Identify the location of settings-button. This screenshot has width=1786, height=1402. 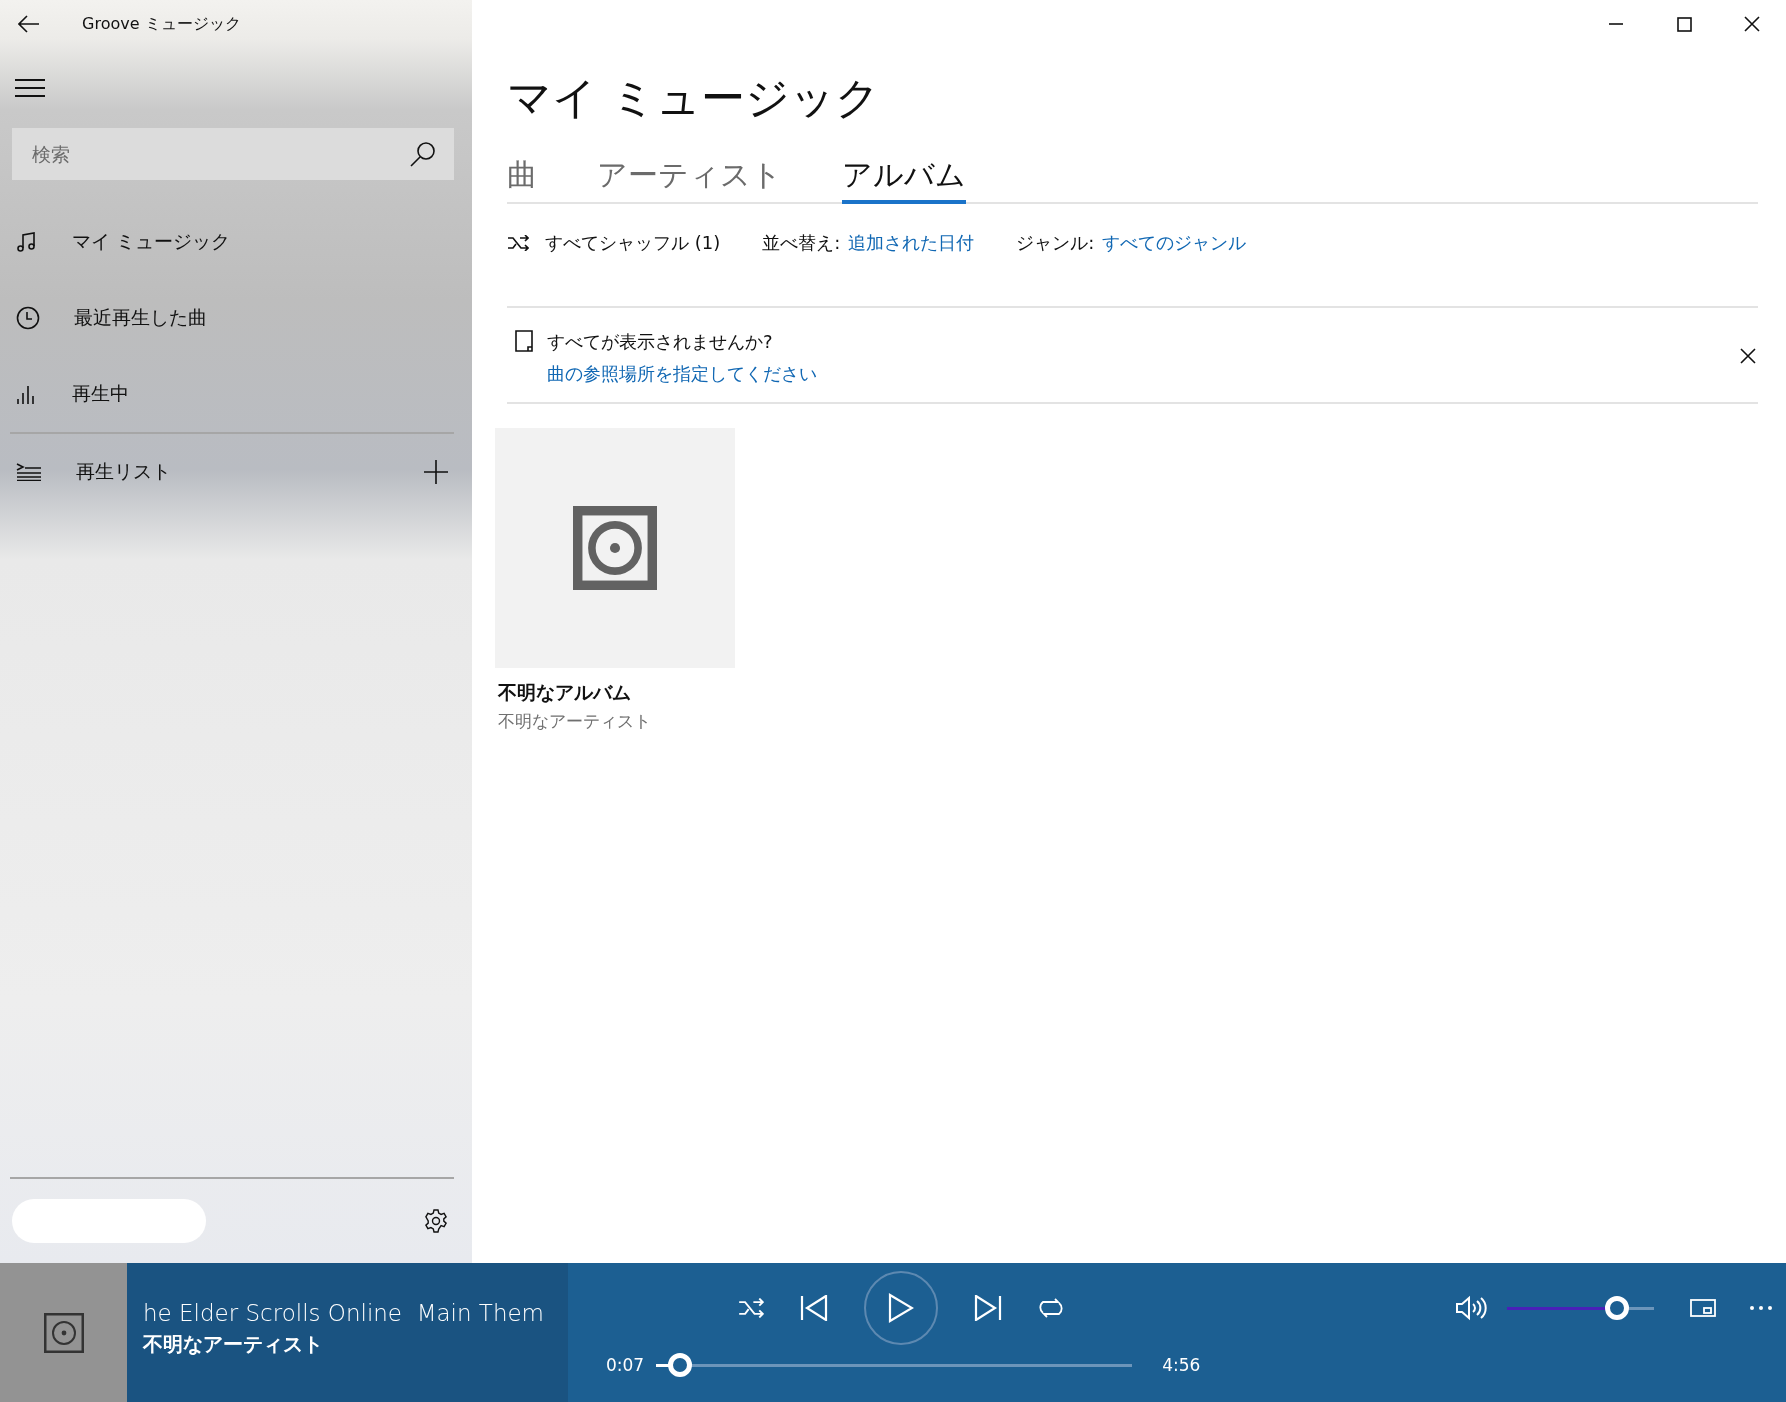
(436, 1221).